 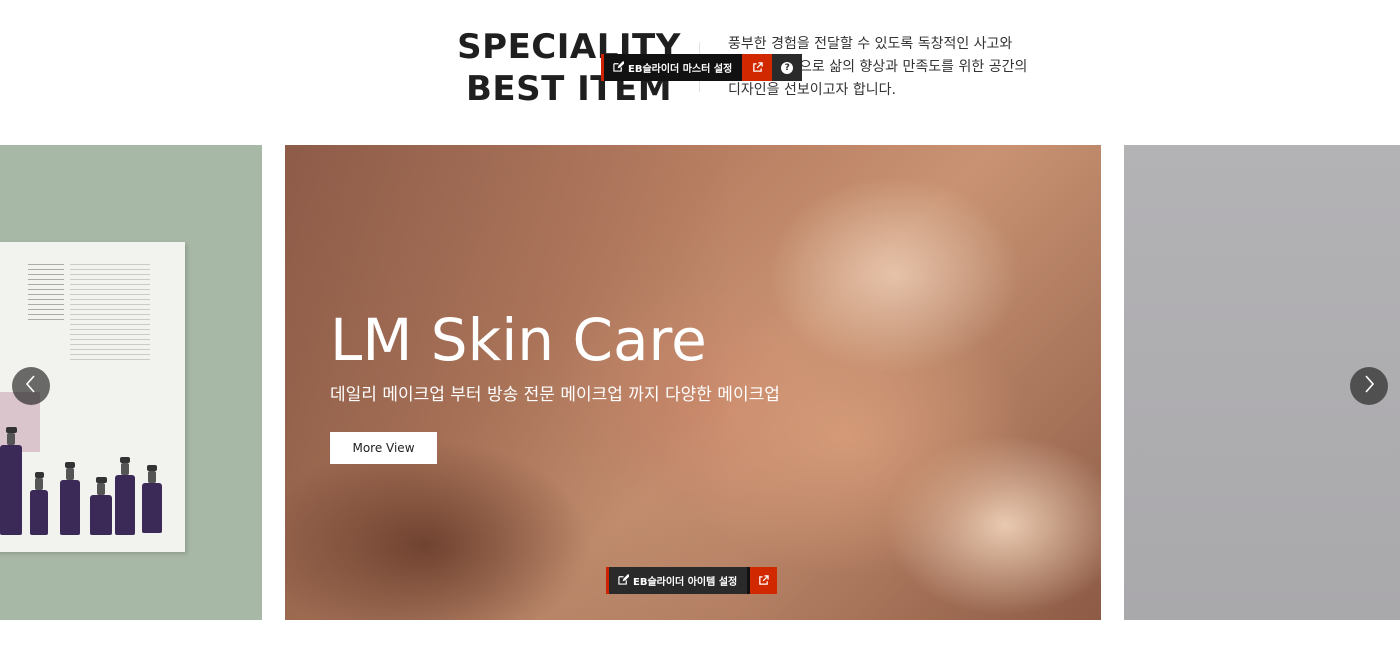 I want to click on chevron-right-icon, so click(x=1369, y=386).